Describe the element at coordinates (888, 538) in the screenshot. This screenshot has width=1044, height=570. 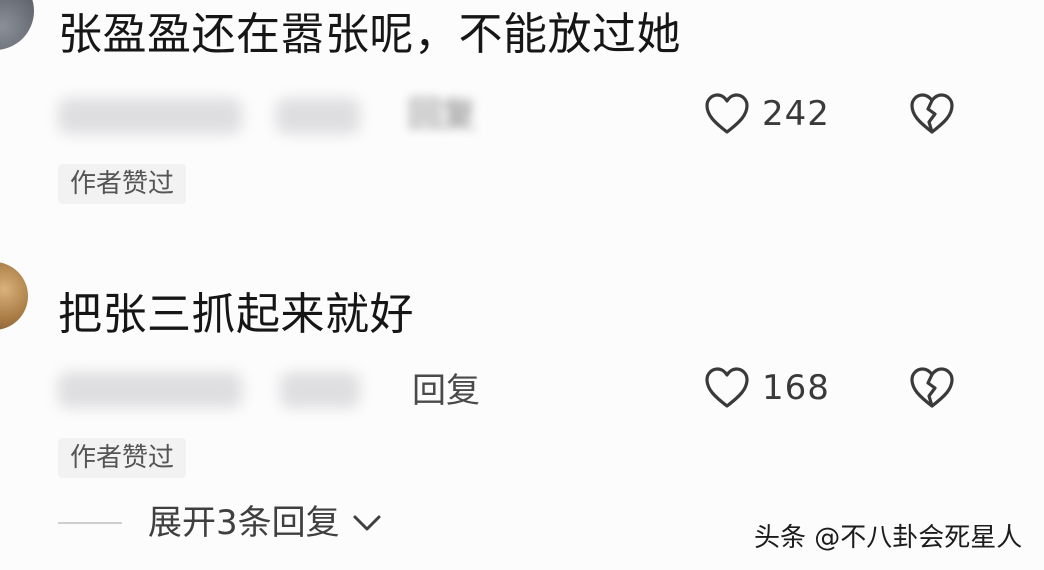
I see `watermark: 头条 @不八卦会死星人` at that location.